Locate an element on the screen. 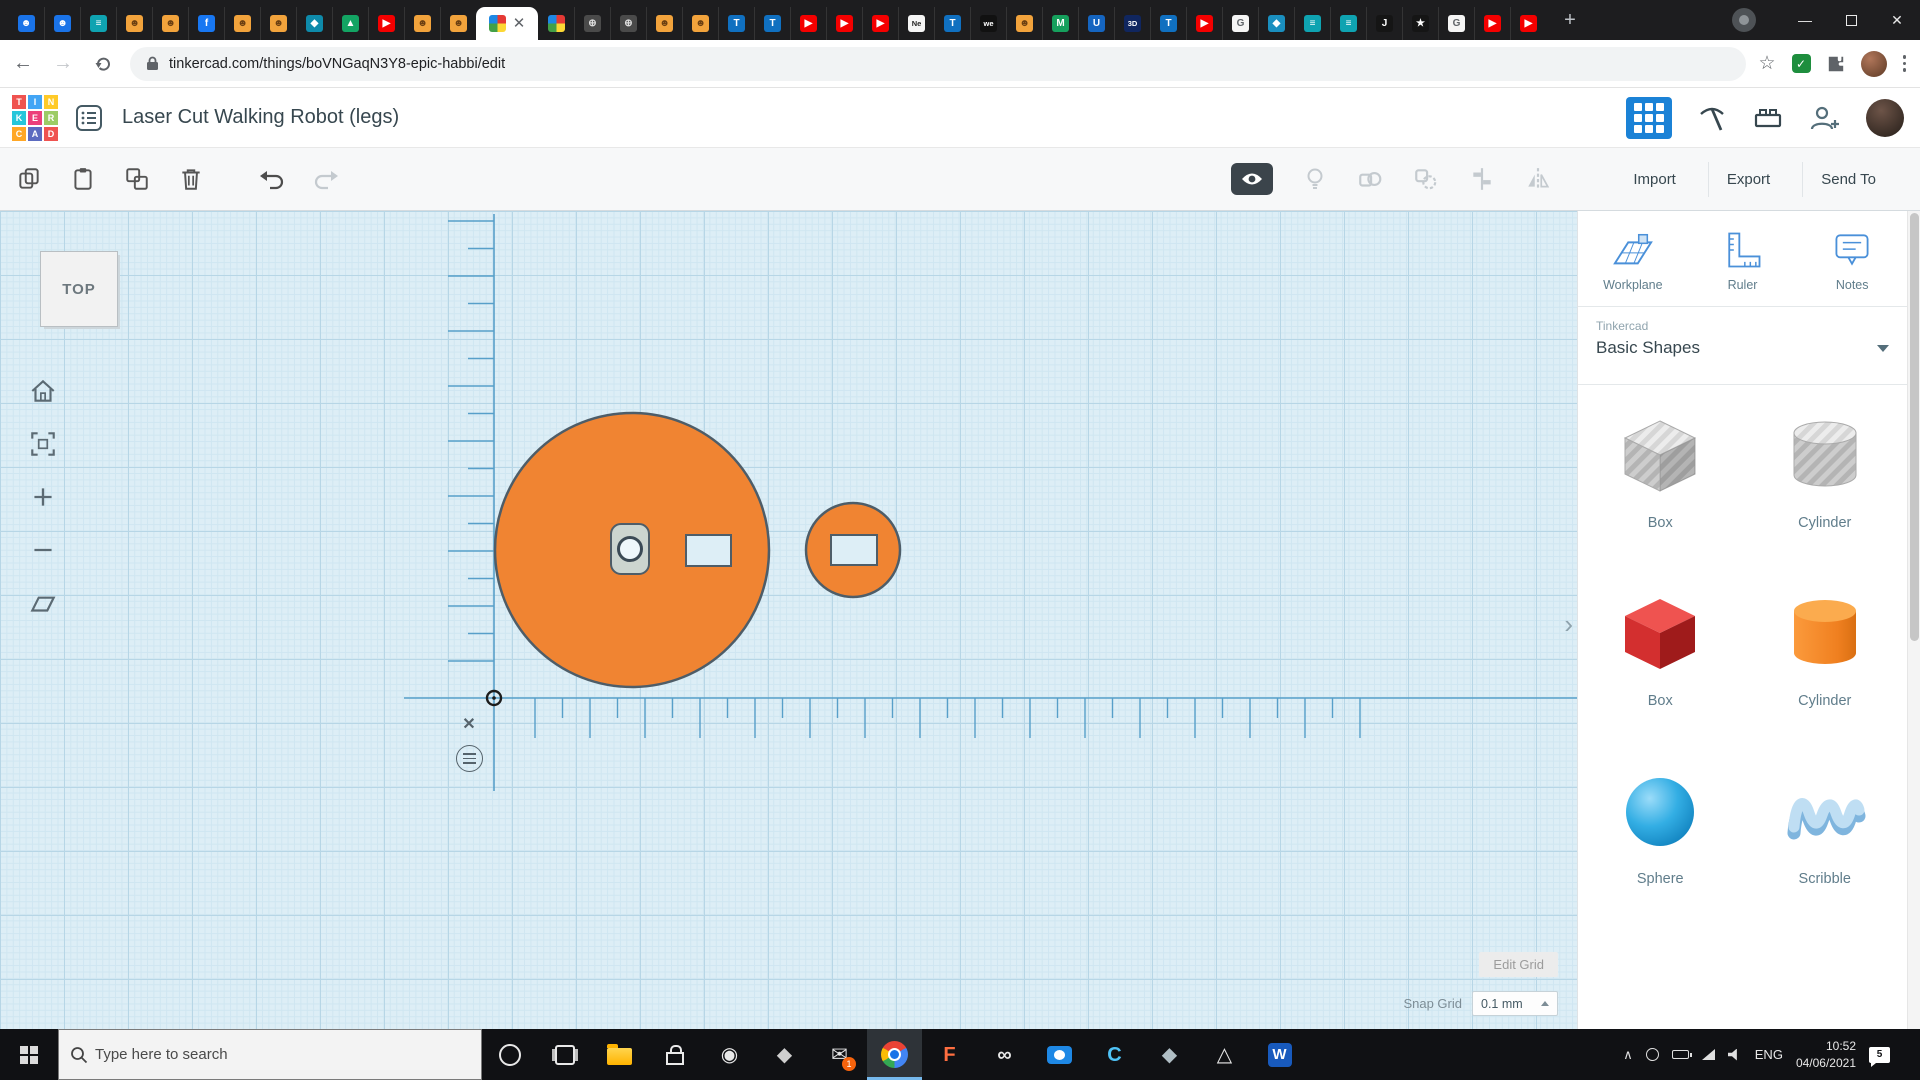 The image size is (1920, 1080). show-hide-button is located at coordinates (1252, 179).